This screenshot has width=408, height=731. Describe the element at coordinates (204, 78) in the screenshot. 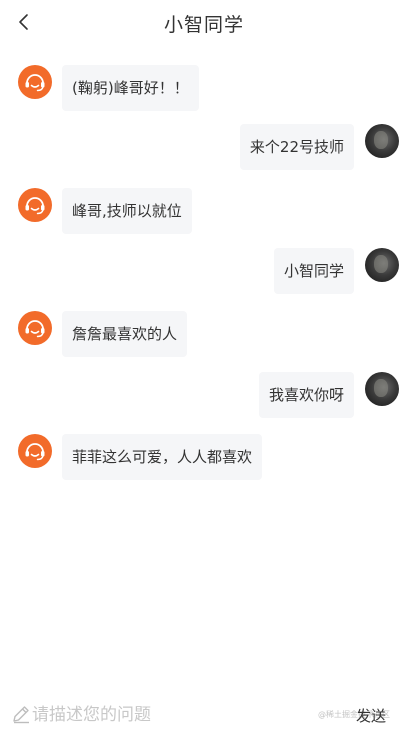

I see `message-row: (鞠躬)峰哥好！！` at that location.